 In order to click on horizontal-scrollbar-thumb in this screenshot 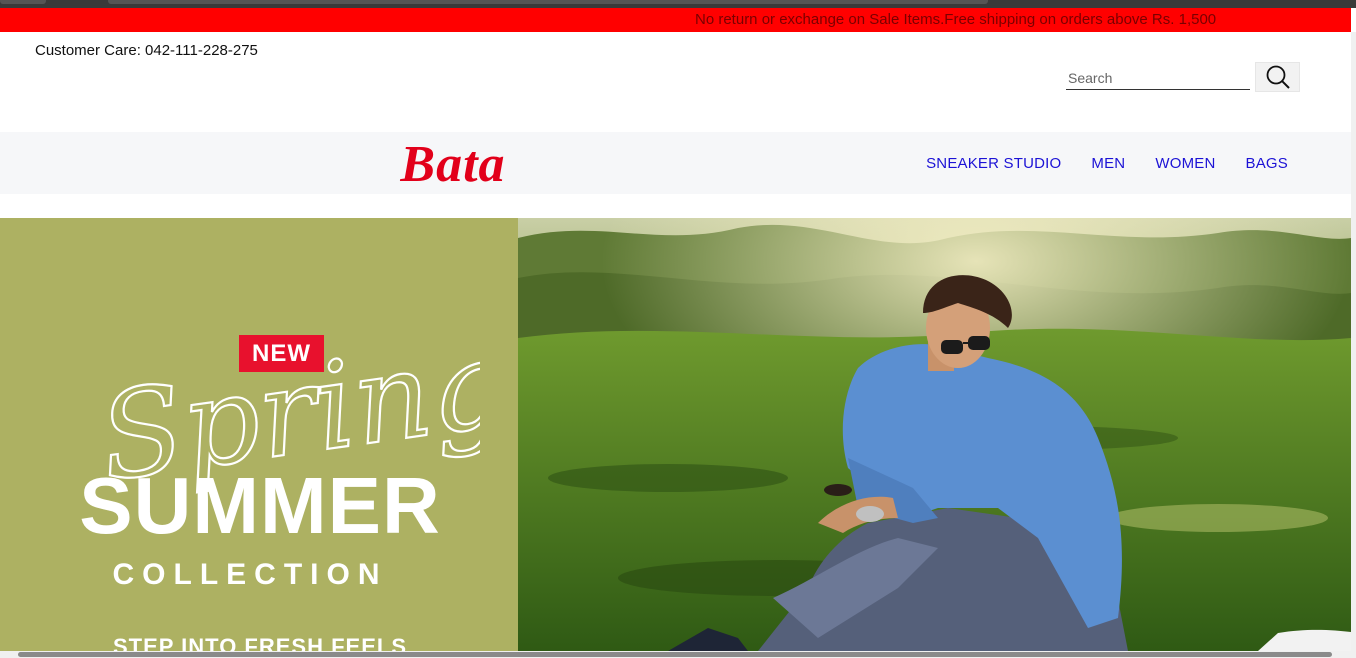, I will do `click(675, 654)`.